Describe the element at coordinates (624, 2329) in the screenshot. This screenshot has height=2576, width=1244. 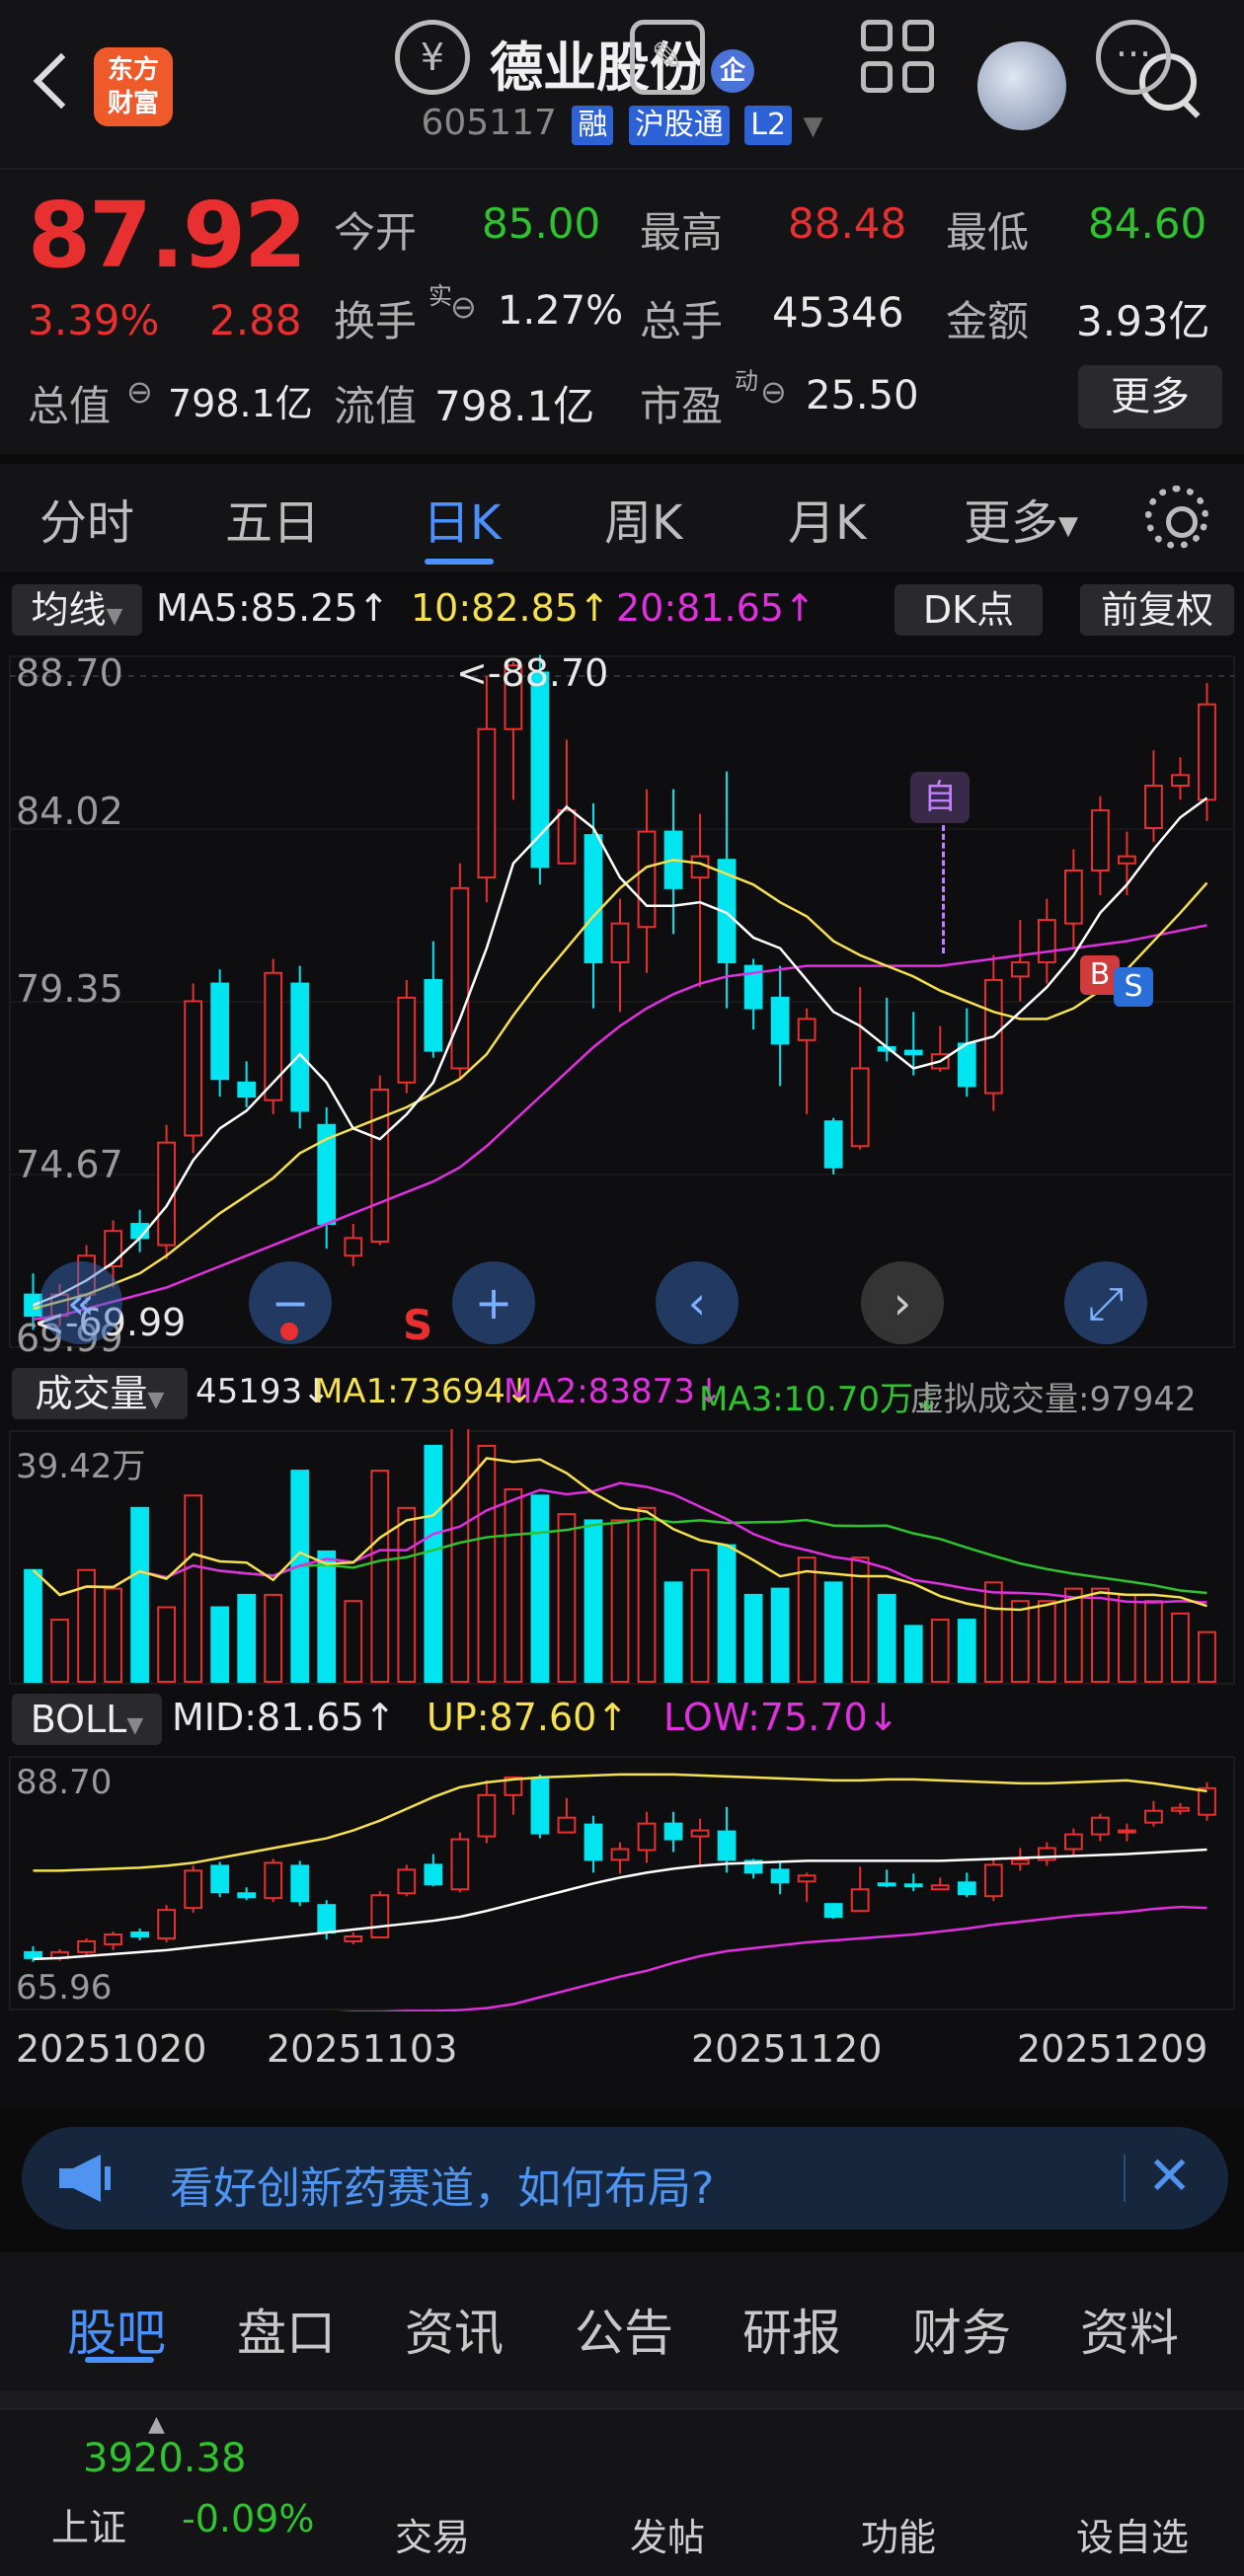
I see `tab-announcements: 公告` at that location.